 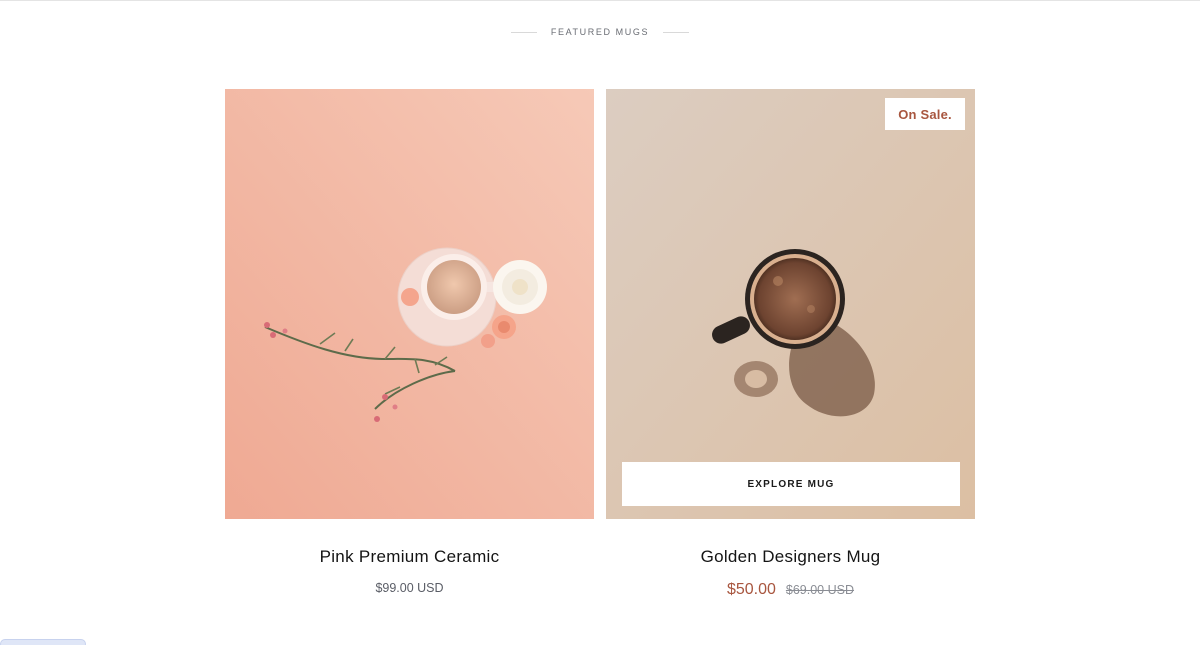 What do you see at coordinates (676, 32) in the screenshot?
I see `heading-rule-right` at bounding box center [676, 32].